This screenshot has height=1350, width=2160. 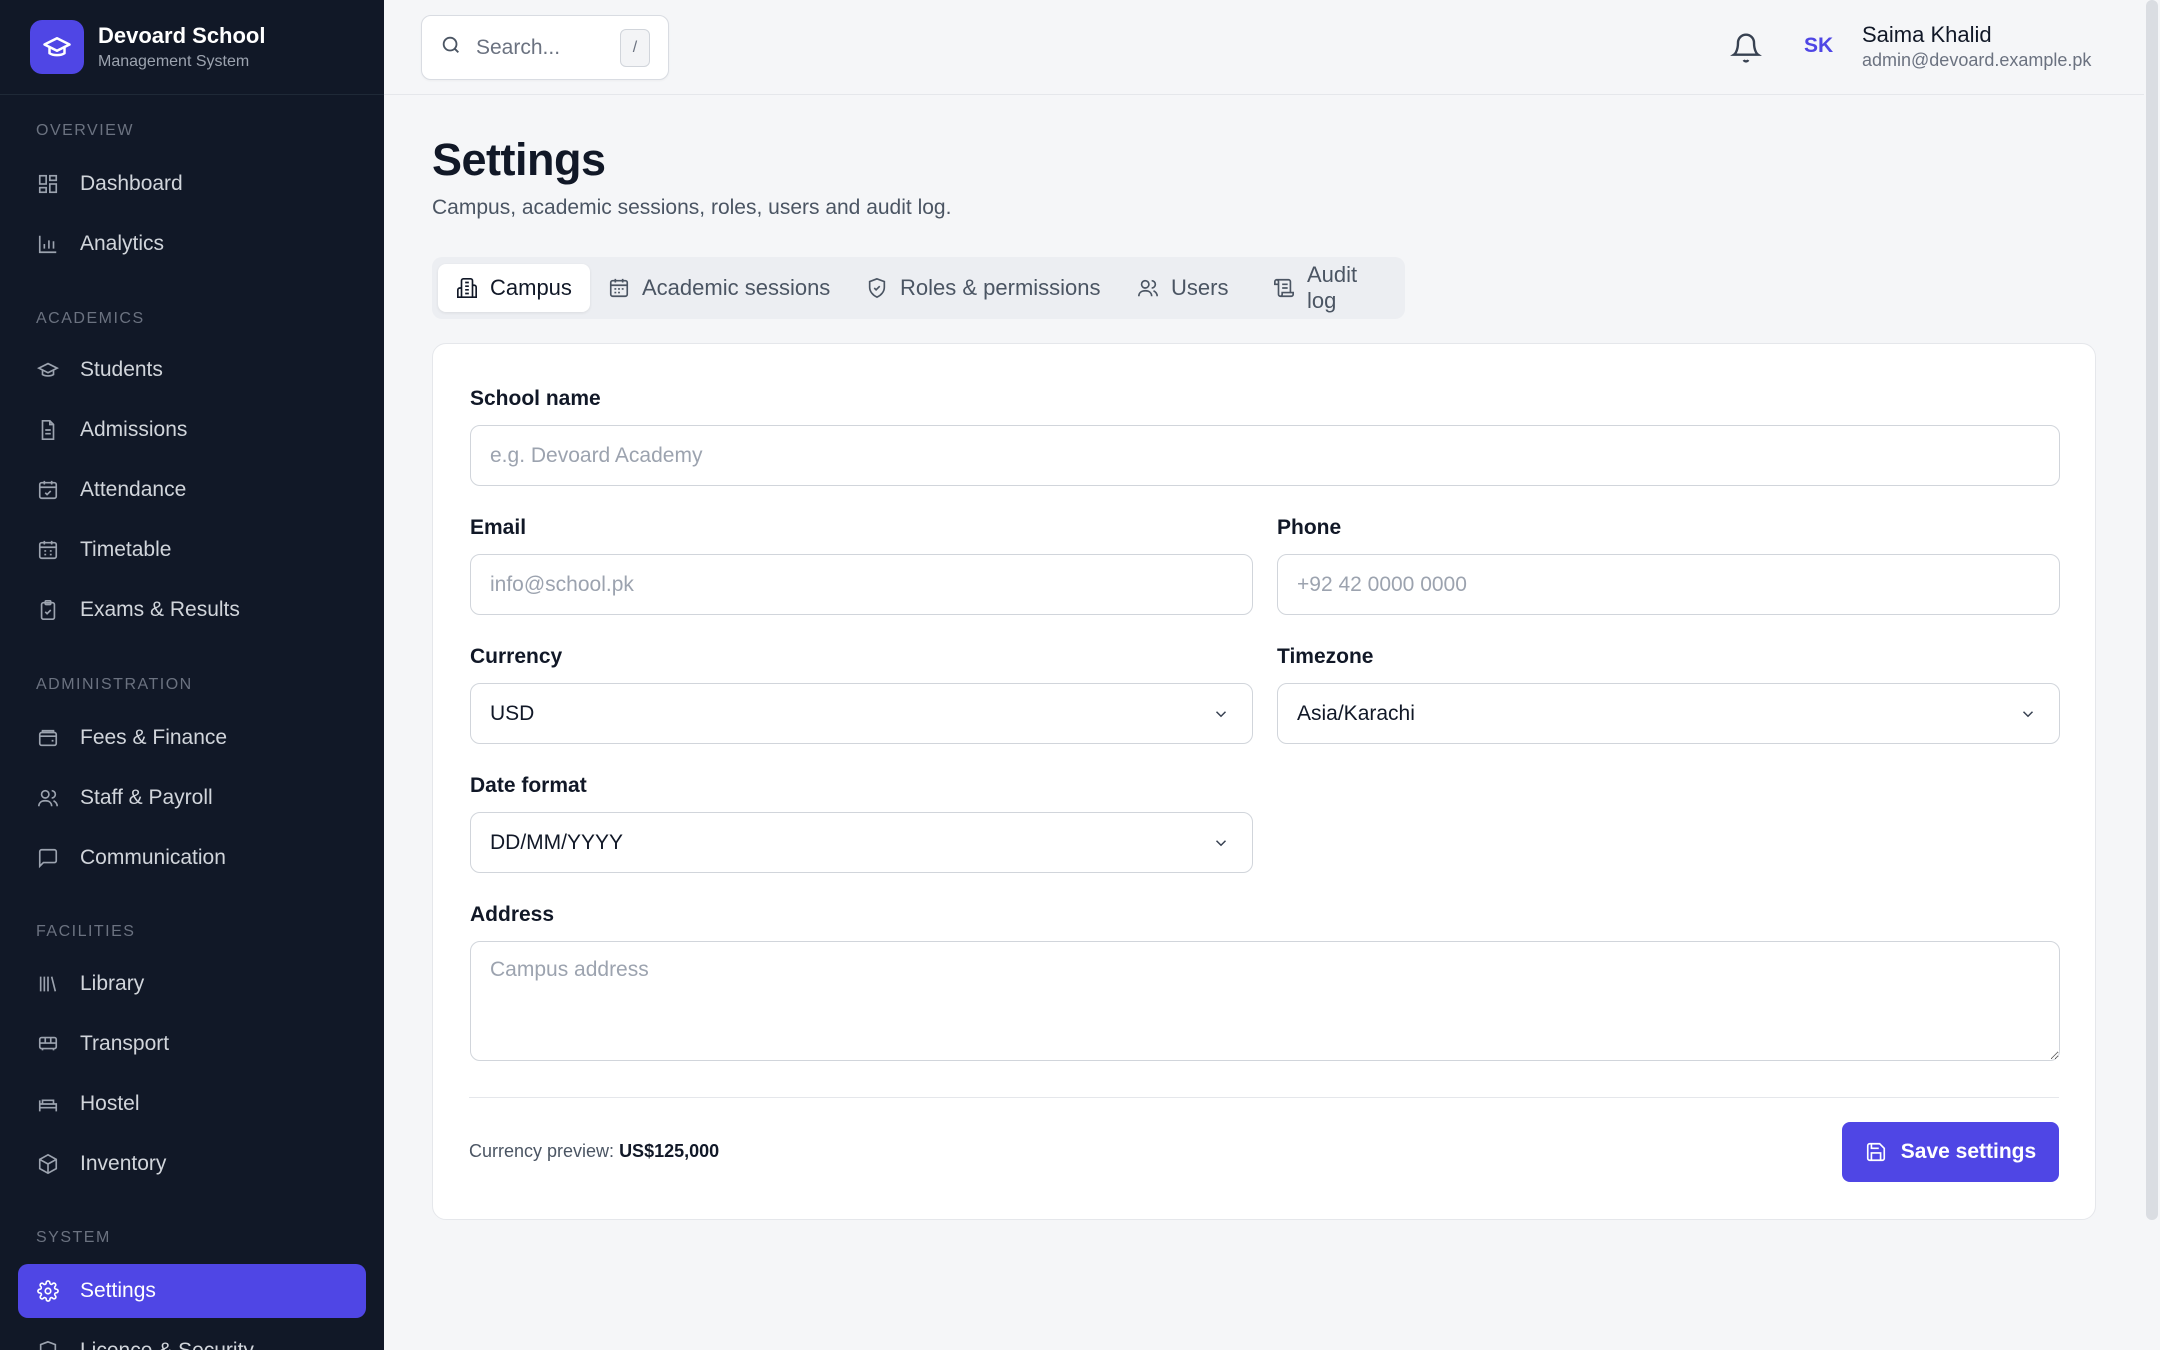 I want to click on shield-check-icon, so click(x=877, y=288).